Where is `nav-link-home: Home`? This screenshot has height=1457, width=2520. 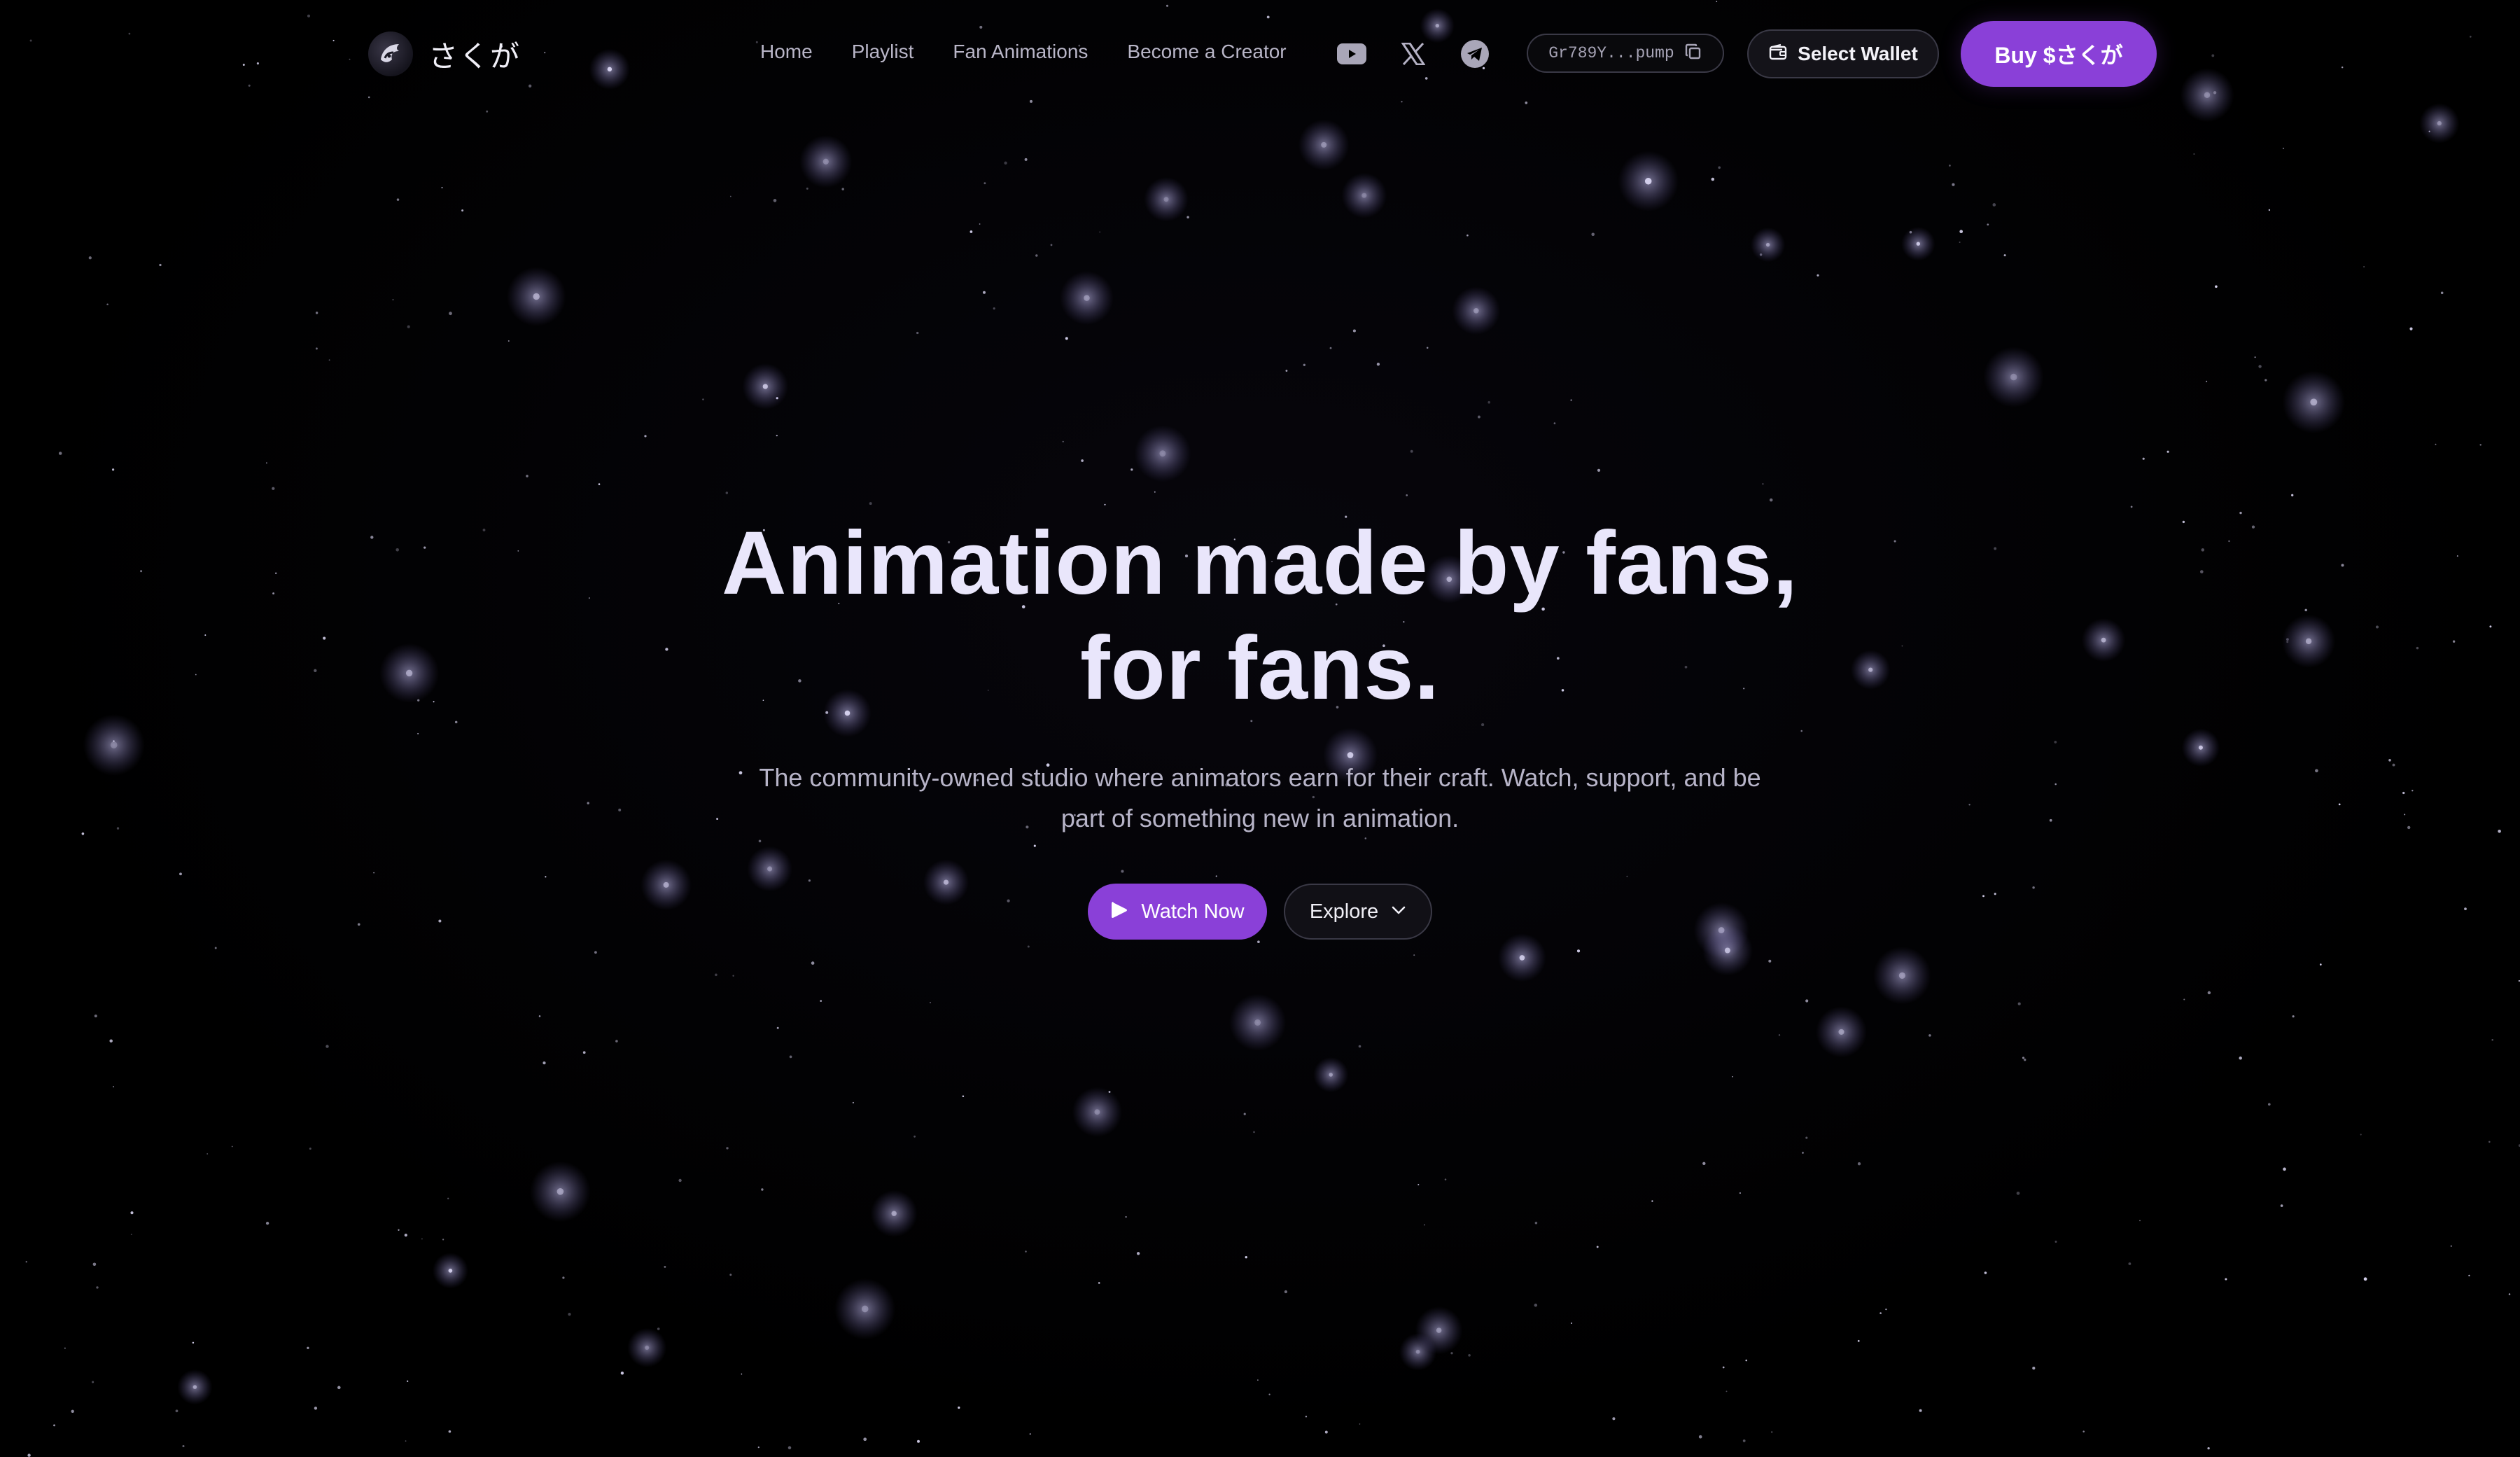
nav-link-home: Home is located at coordinates (786, 52).